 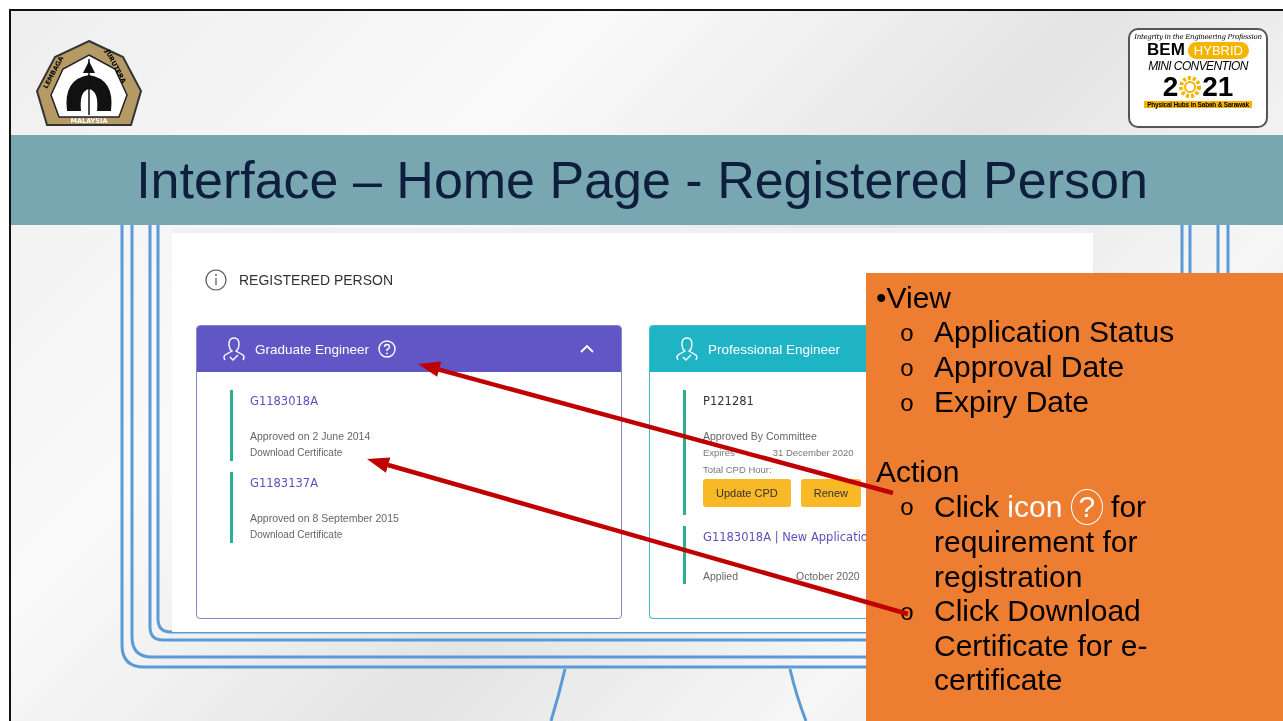 What do you see at coordinates (310, 436) in the screenshot?
I see `status-text: Approved on 2 June 2014` at bounding box center [310, 436].